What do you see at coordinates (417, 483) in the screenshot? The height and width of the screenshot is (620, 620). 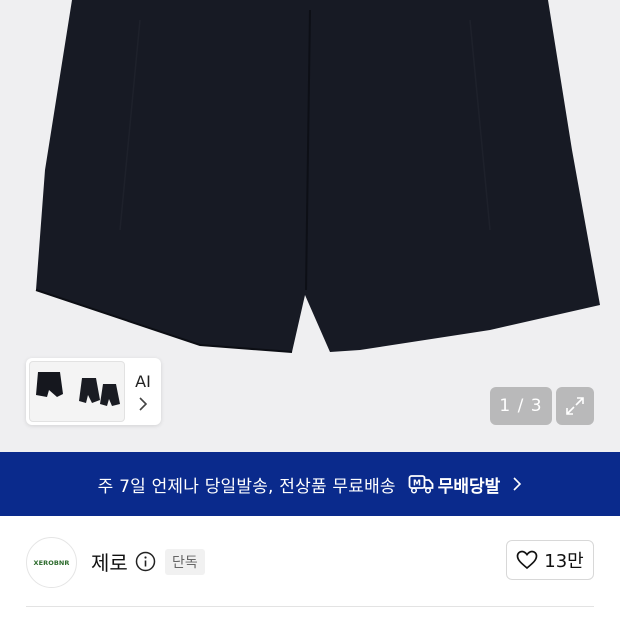 I see `svg-text: M` at bounding box center [417, 483].